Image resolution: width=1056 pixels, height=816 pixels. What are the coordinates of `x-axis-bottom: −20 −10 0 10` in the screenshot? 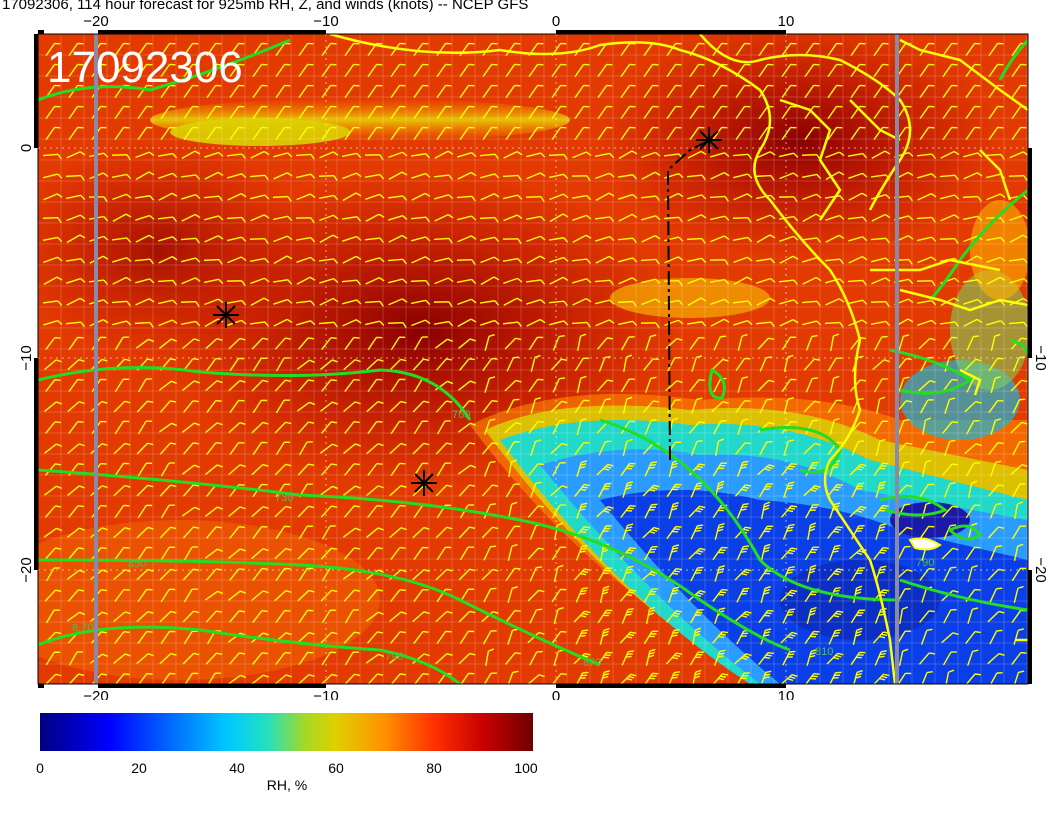 It's located at (439, 696).